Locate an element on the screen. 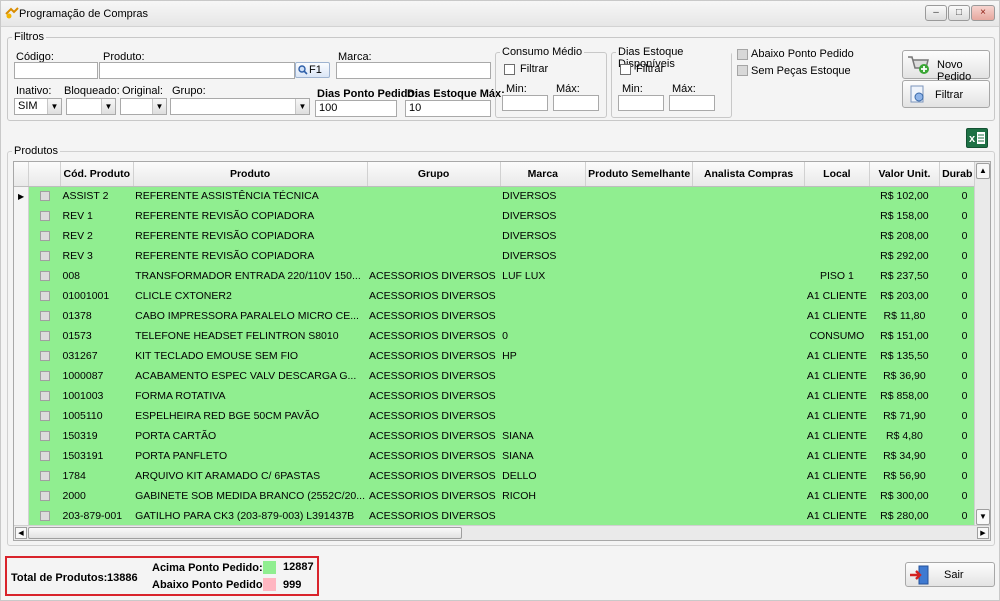 The height and width of the screenshot is (601, 1000). col-header-analista-compras: Analista Compras is located at coordinates (748, 174).